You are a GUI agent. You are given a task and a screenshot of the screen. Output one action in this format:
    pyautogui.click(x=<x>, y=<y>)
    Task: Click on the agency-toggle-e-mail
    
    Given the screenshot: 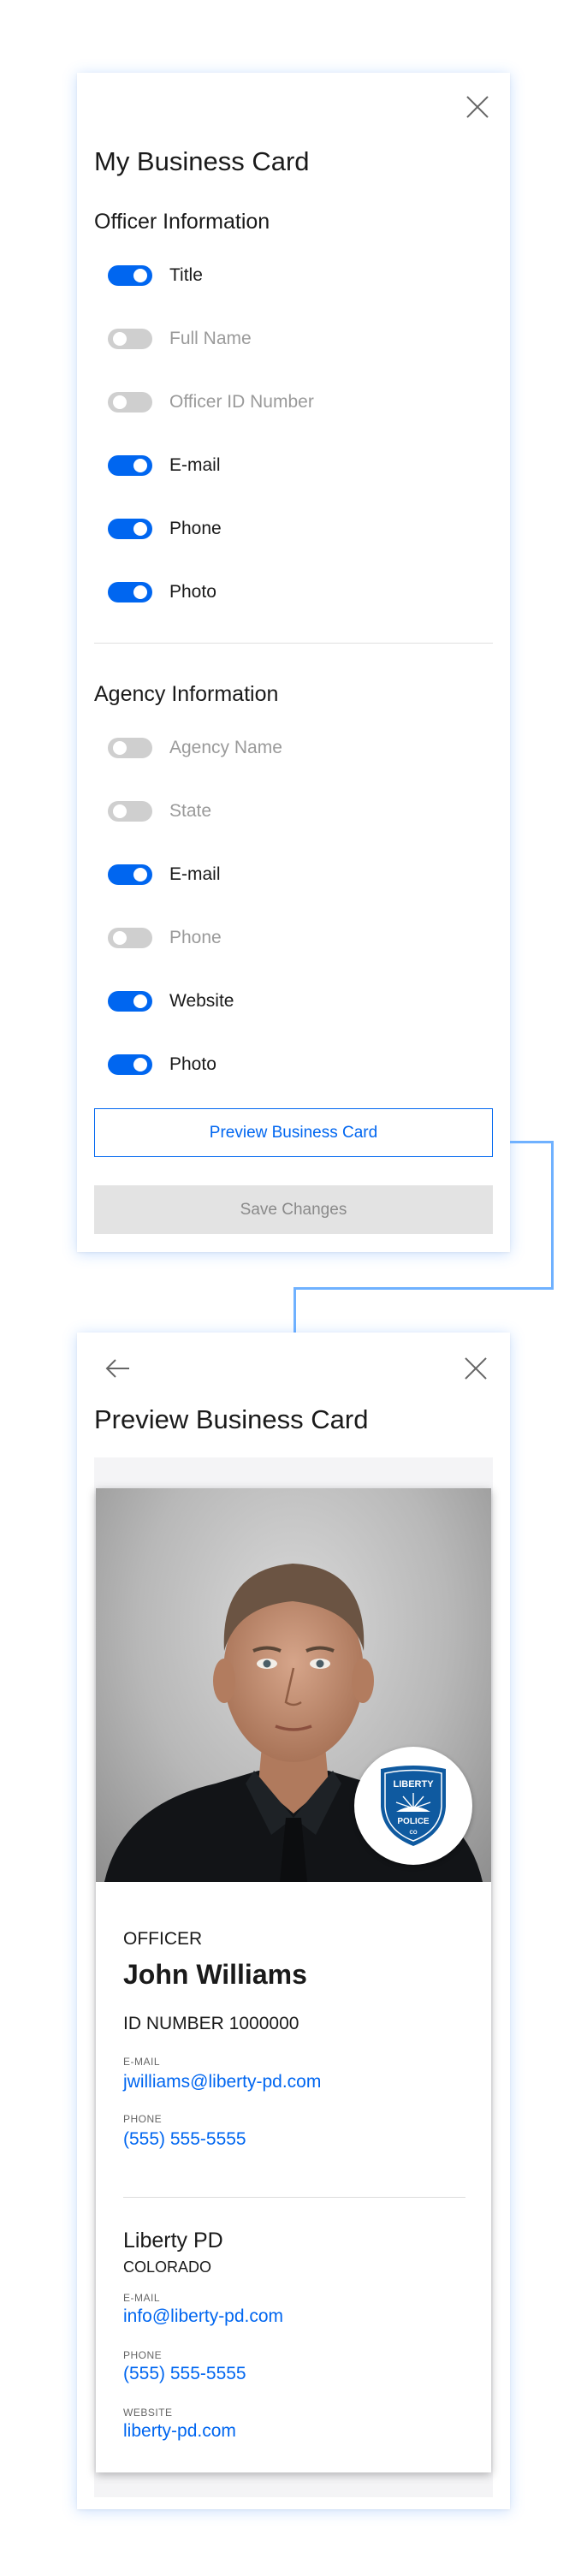 What is the action you would take?
    pyautogui.click(x=130, y=874)
    